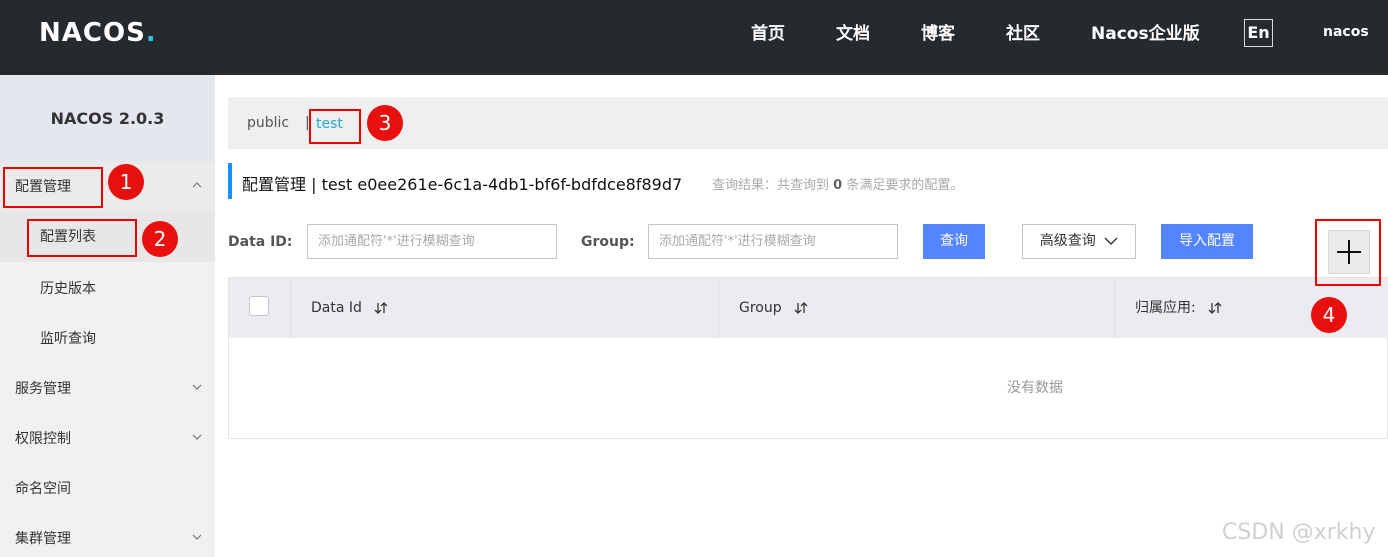 The image size is (1388, 557). I want to click on advanced-query-label: 高级查询, so click(1067, 241).